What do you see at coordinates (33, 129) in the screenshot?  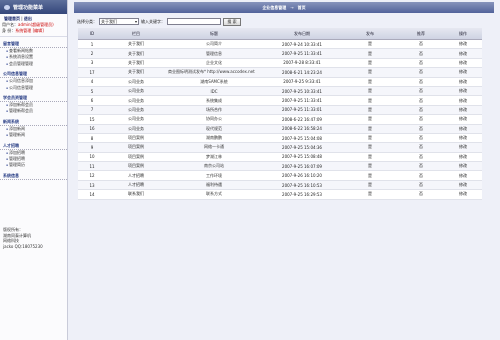 I see `sidebar-section: 新闻系统添加新闻管理新闻` at bounding box center [33, 129].